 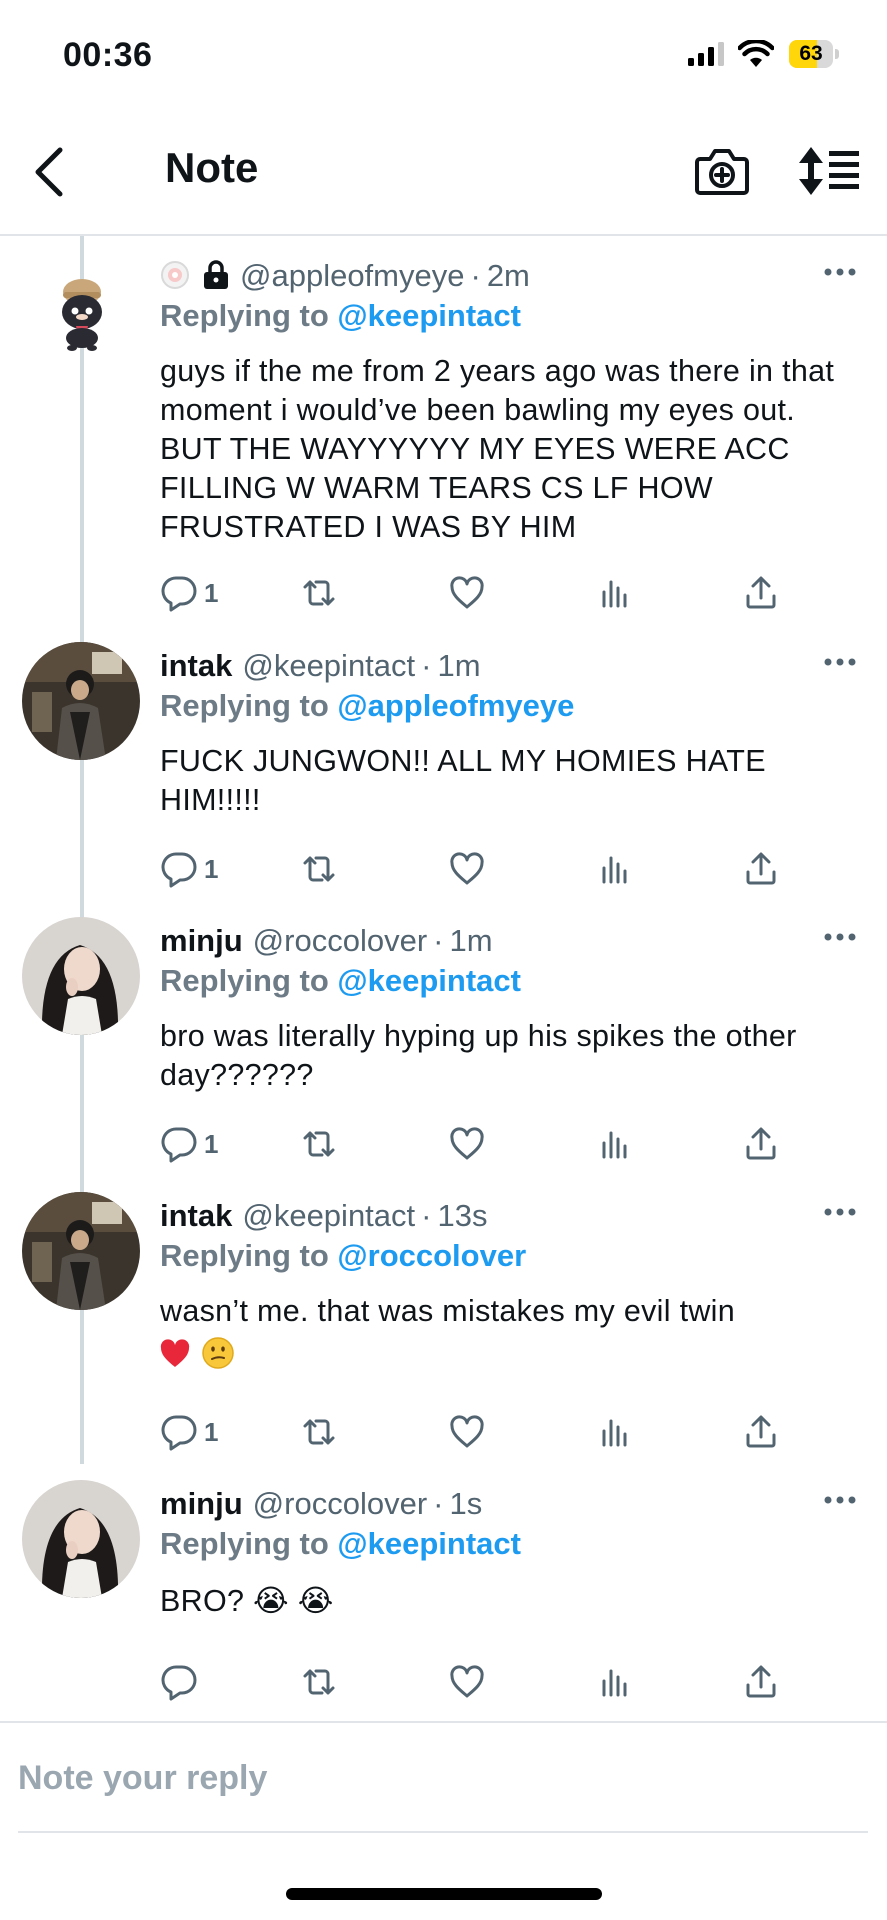 What do you see at coordinates (206, 1354) in the screenshot?
I see `emoji-row: ❤️ 😕` at bounding box center [206, 1354].